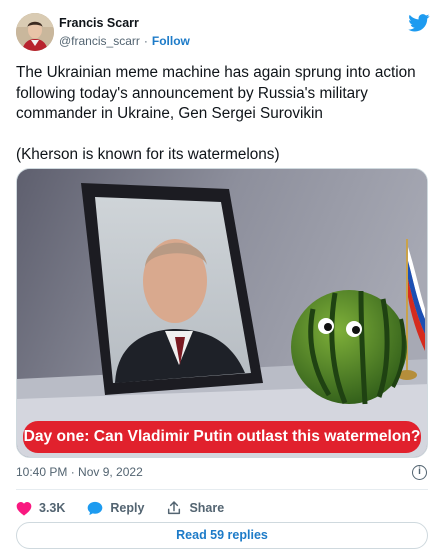  I want to click on follow-button: Follow, so click(171, 41).